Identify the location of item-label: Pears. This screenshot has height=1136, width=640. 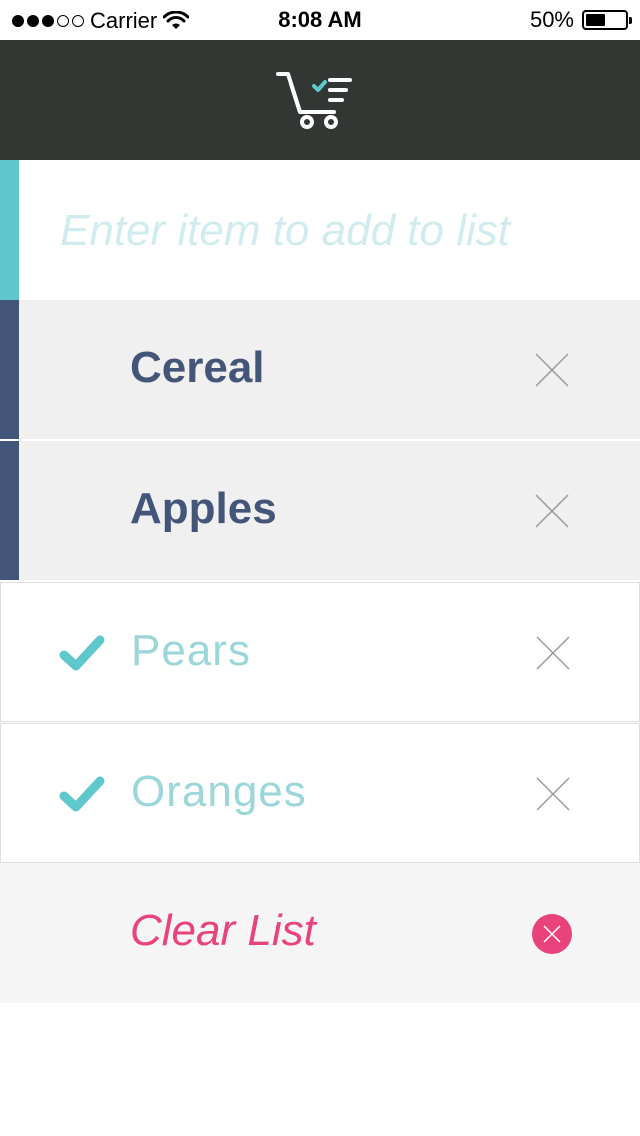
(191, 650).